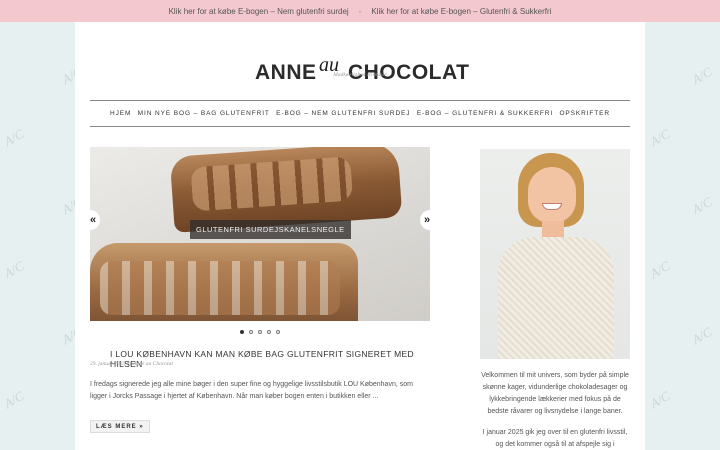 This screenshot has height=450, width=720. What do you see at coordinates (120, 426) in the screenshot?
I see `read-more-button: LÆS MERE »` at bounding box center [120, 426].